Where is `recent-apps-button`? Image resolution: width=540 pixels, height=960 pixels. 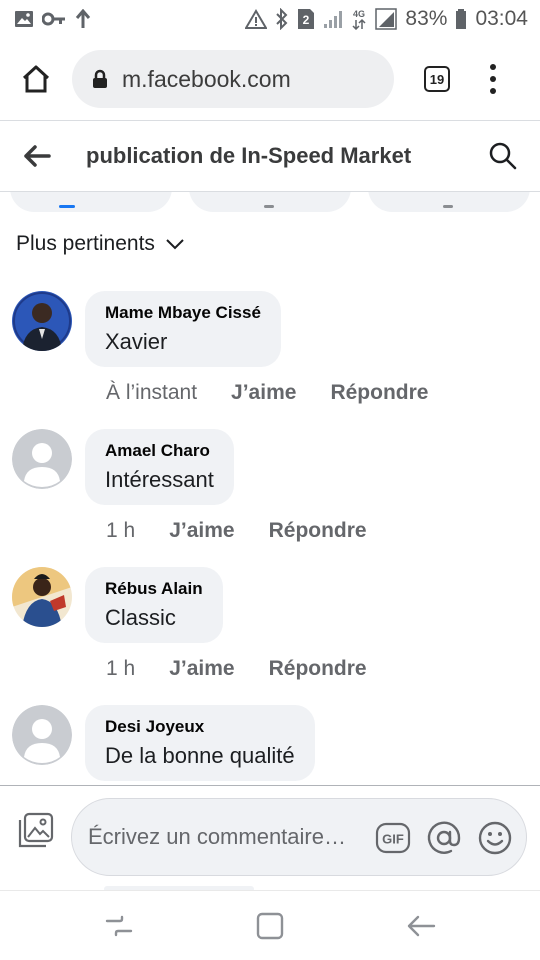 recent-apps-button is located at coordinates (119, 926).